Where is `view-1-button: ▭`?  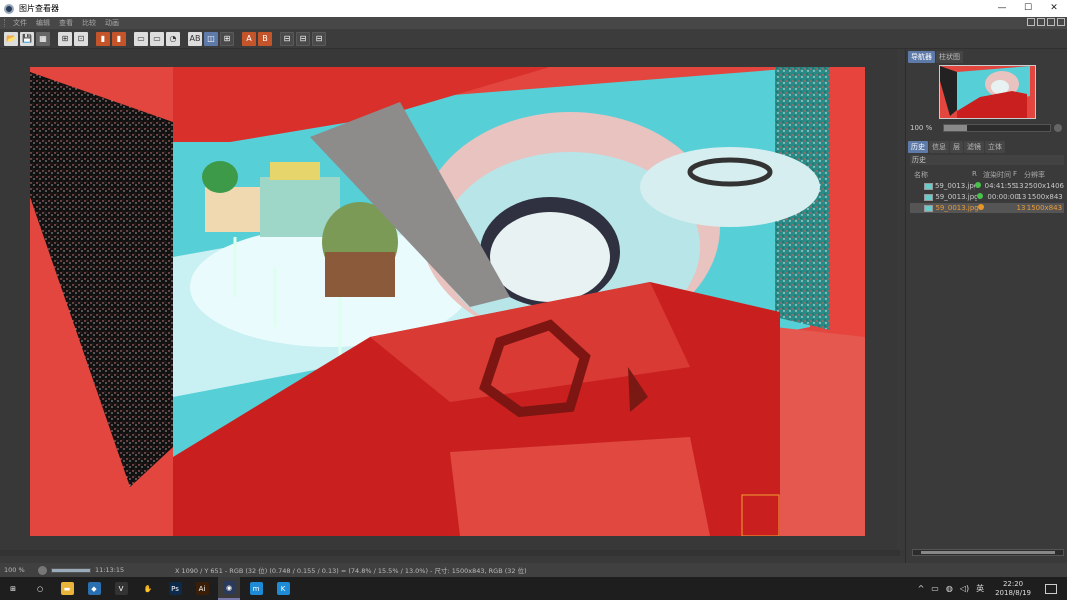 view-1-button: ▭ is located at coordinates (141, 38).